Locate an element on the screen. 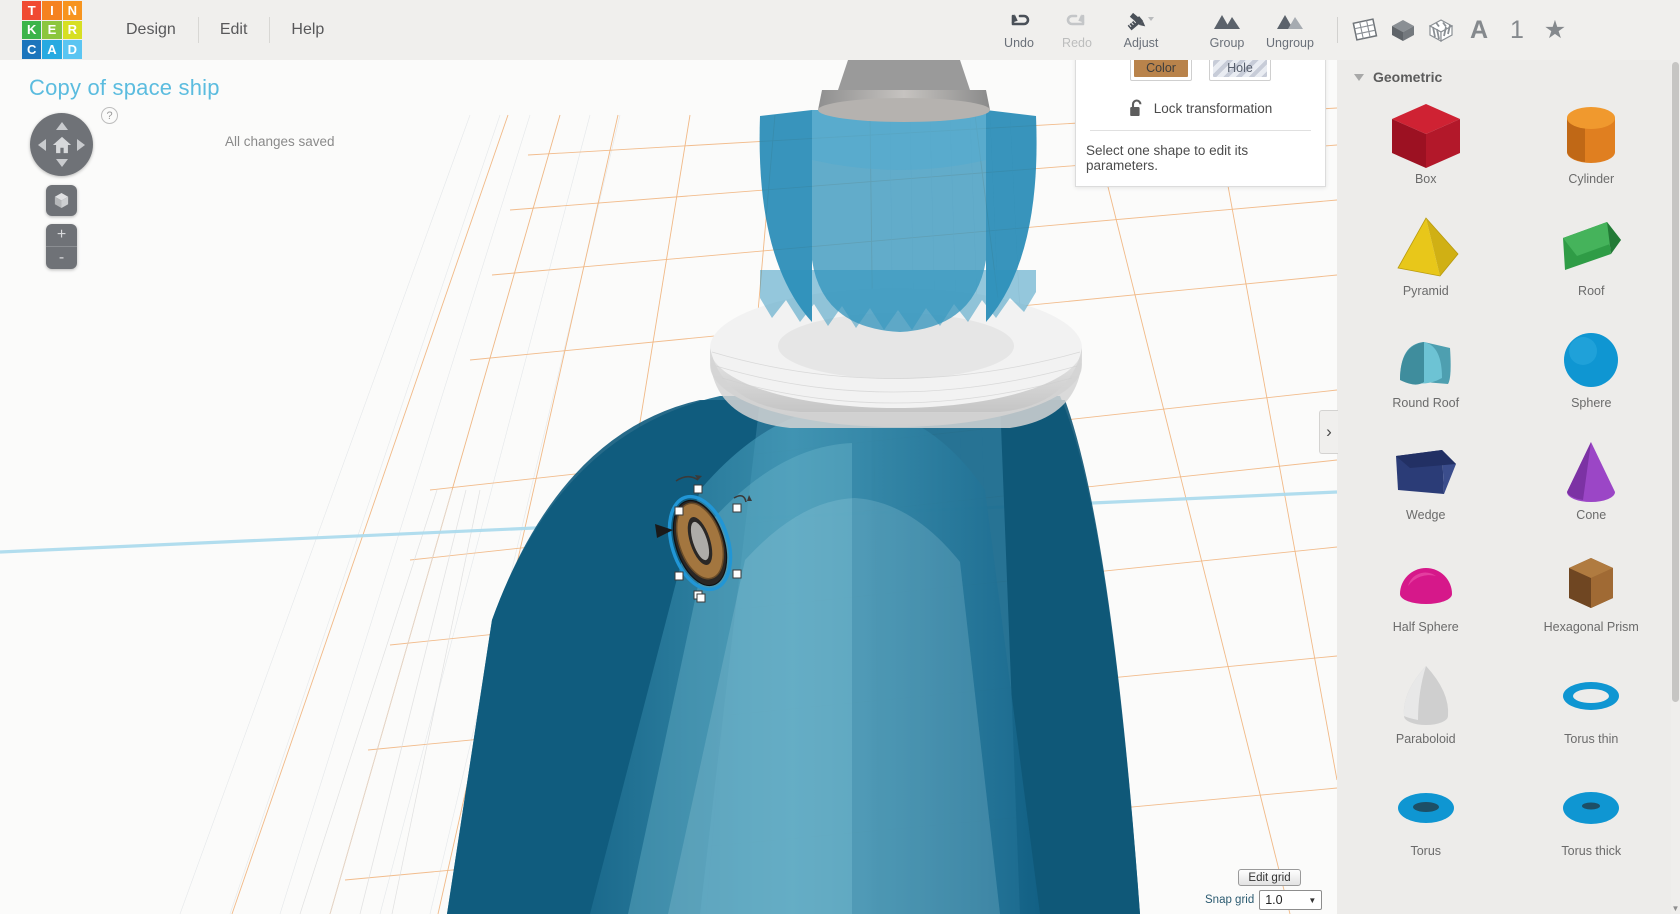  shape-item-wedge: Wedge is located at coordinates (1426, 483).